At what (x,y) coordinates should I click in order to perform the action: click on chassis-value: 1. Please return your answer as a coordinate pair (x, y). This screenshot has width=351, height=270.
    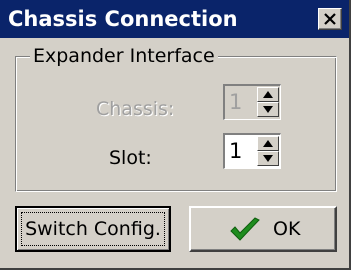
    Looking at the image, I should click on (236, 102).